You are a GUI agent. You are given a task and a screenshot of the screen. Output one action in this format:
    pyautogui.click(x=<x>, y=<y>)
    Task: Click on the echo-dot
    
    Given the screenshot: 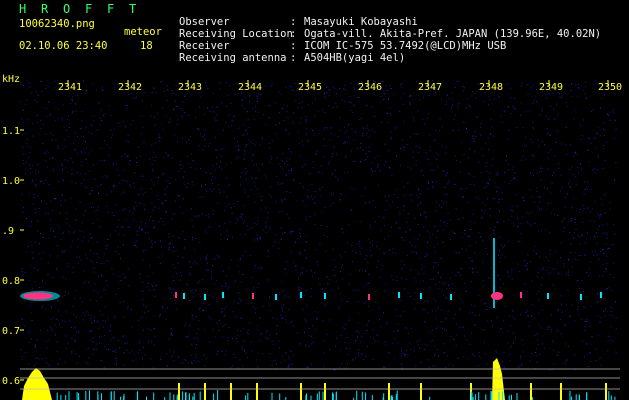 What is the action you would take?
    pyautogui.click(x=399, y=295)
    